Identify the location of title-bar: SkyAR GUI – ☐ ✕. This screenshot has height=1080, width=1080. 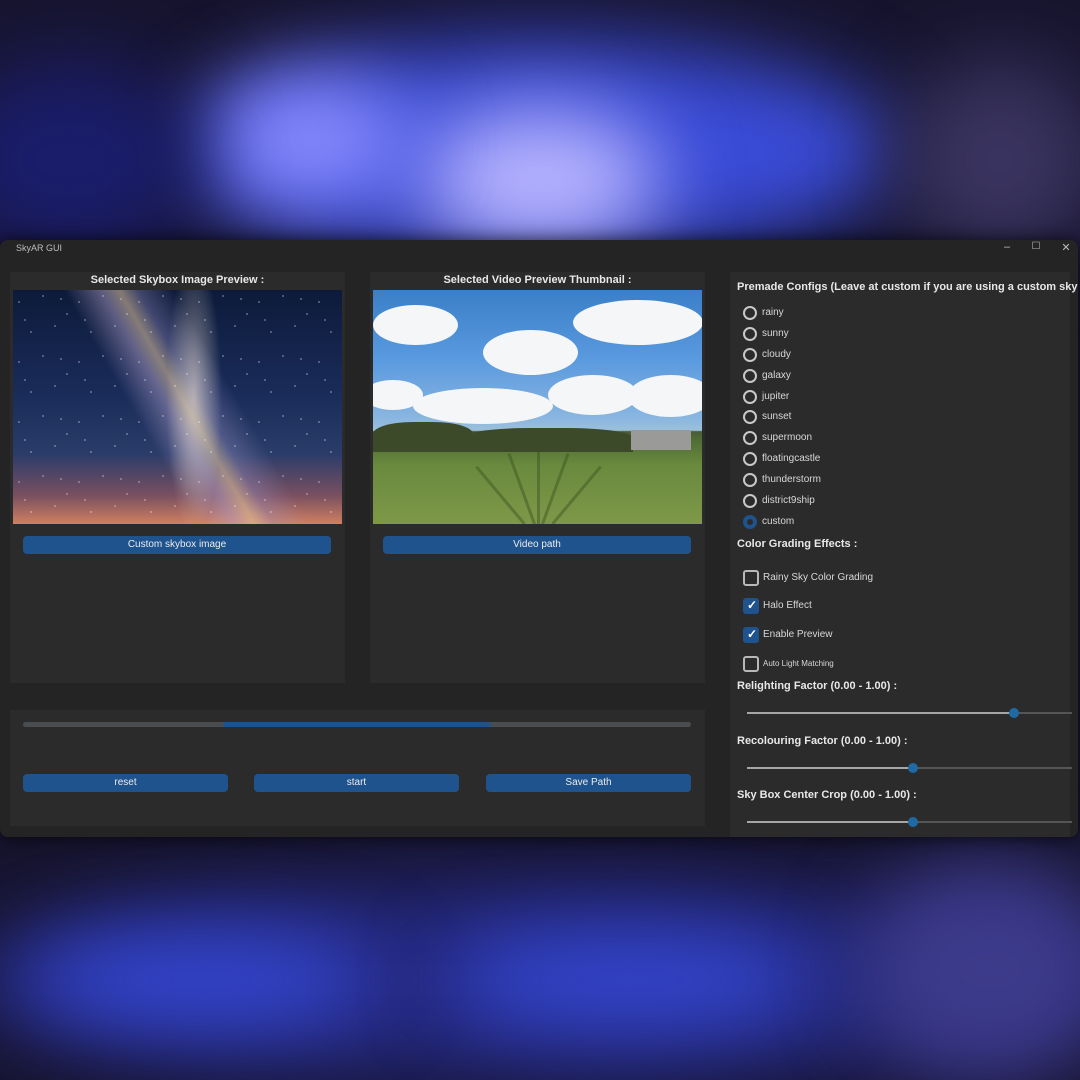
(539, 248).